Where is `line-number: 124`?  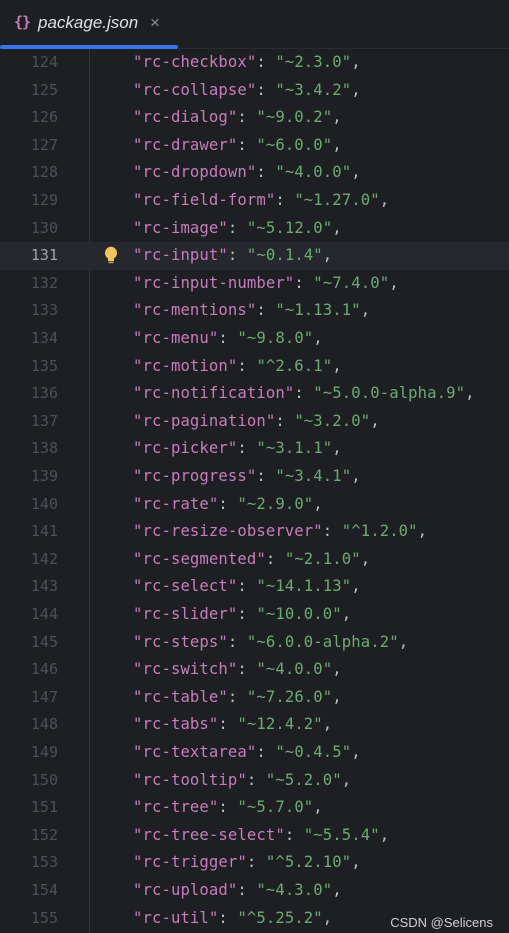
line-number: 124 is located at coordinates (44, 62).